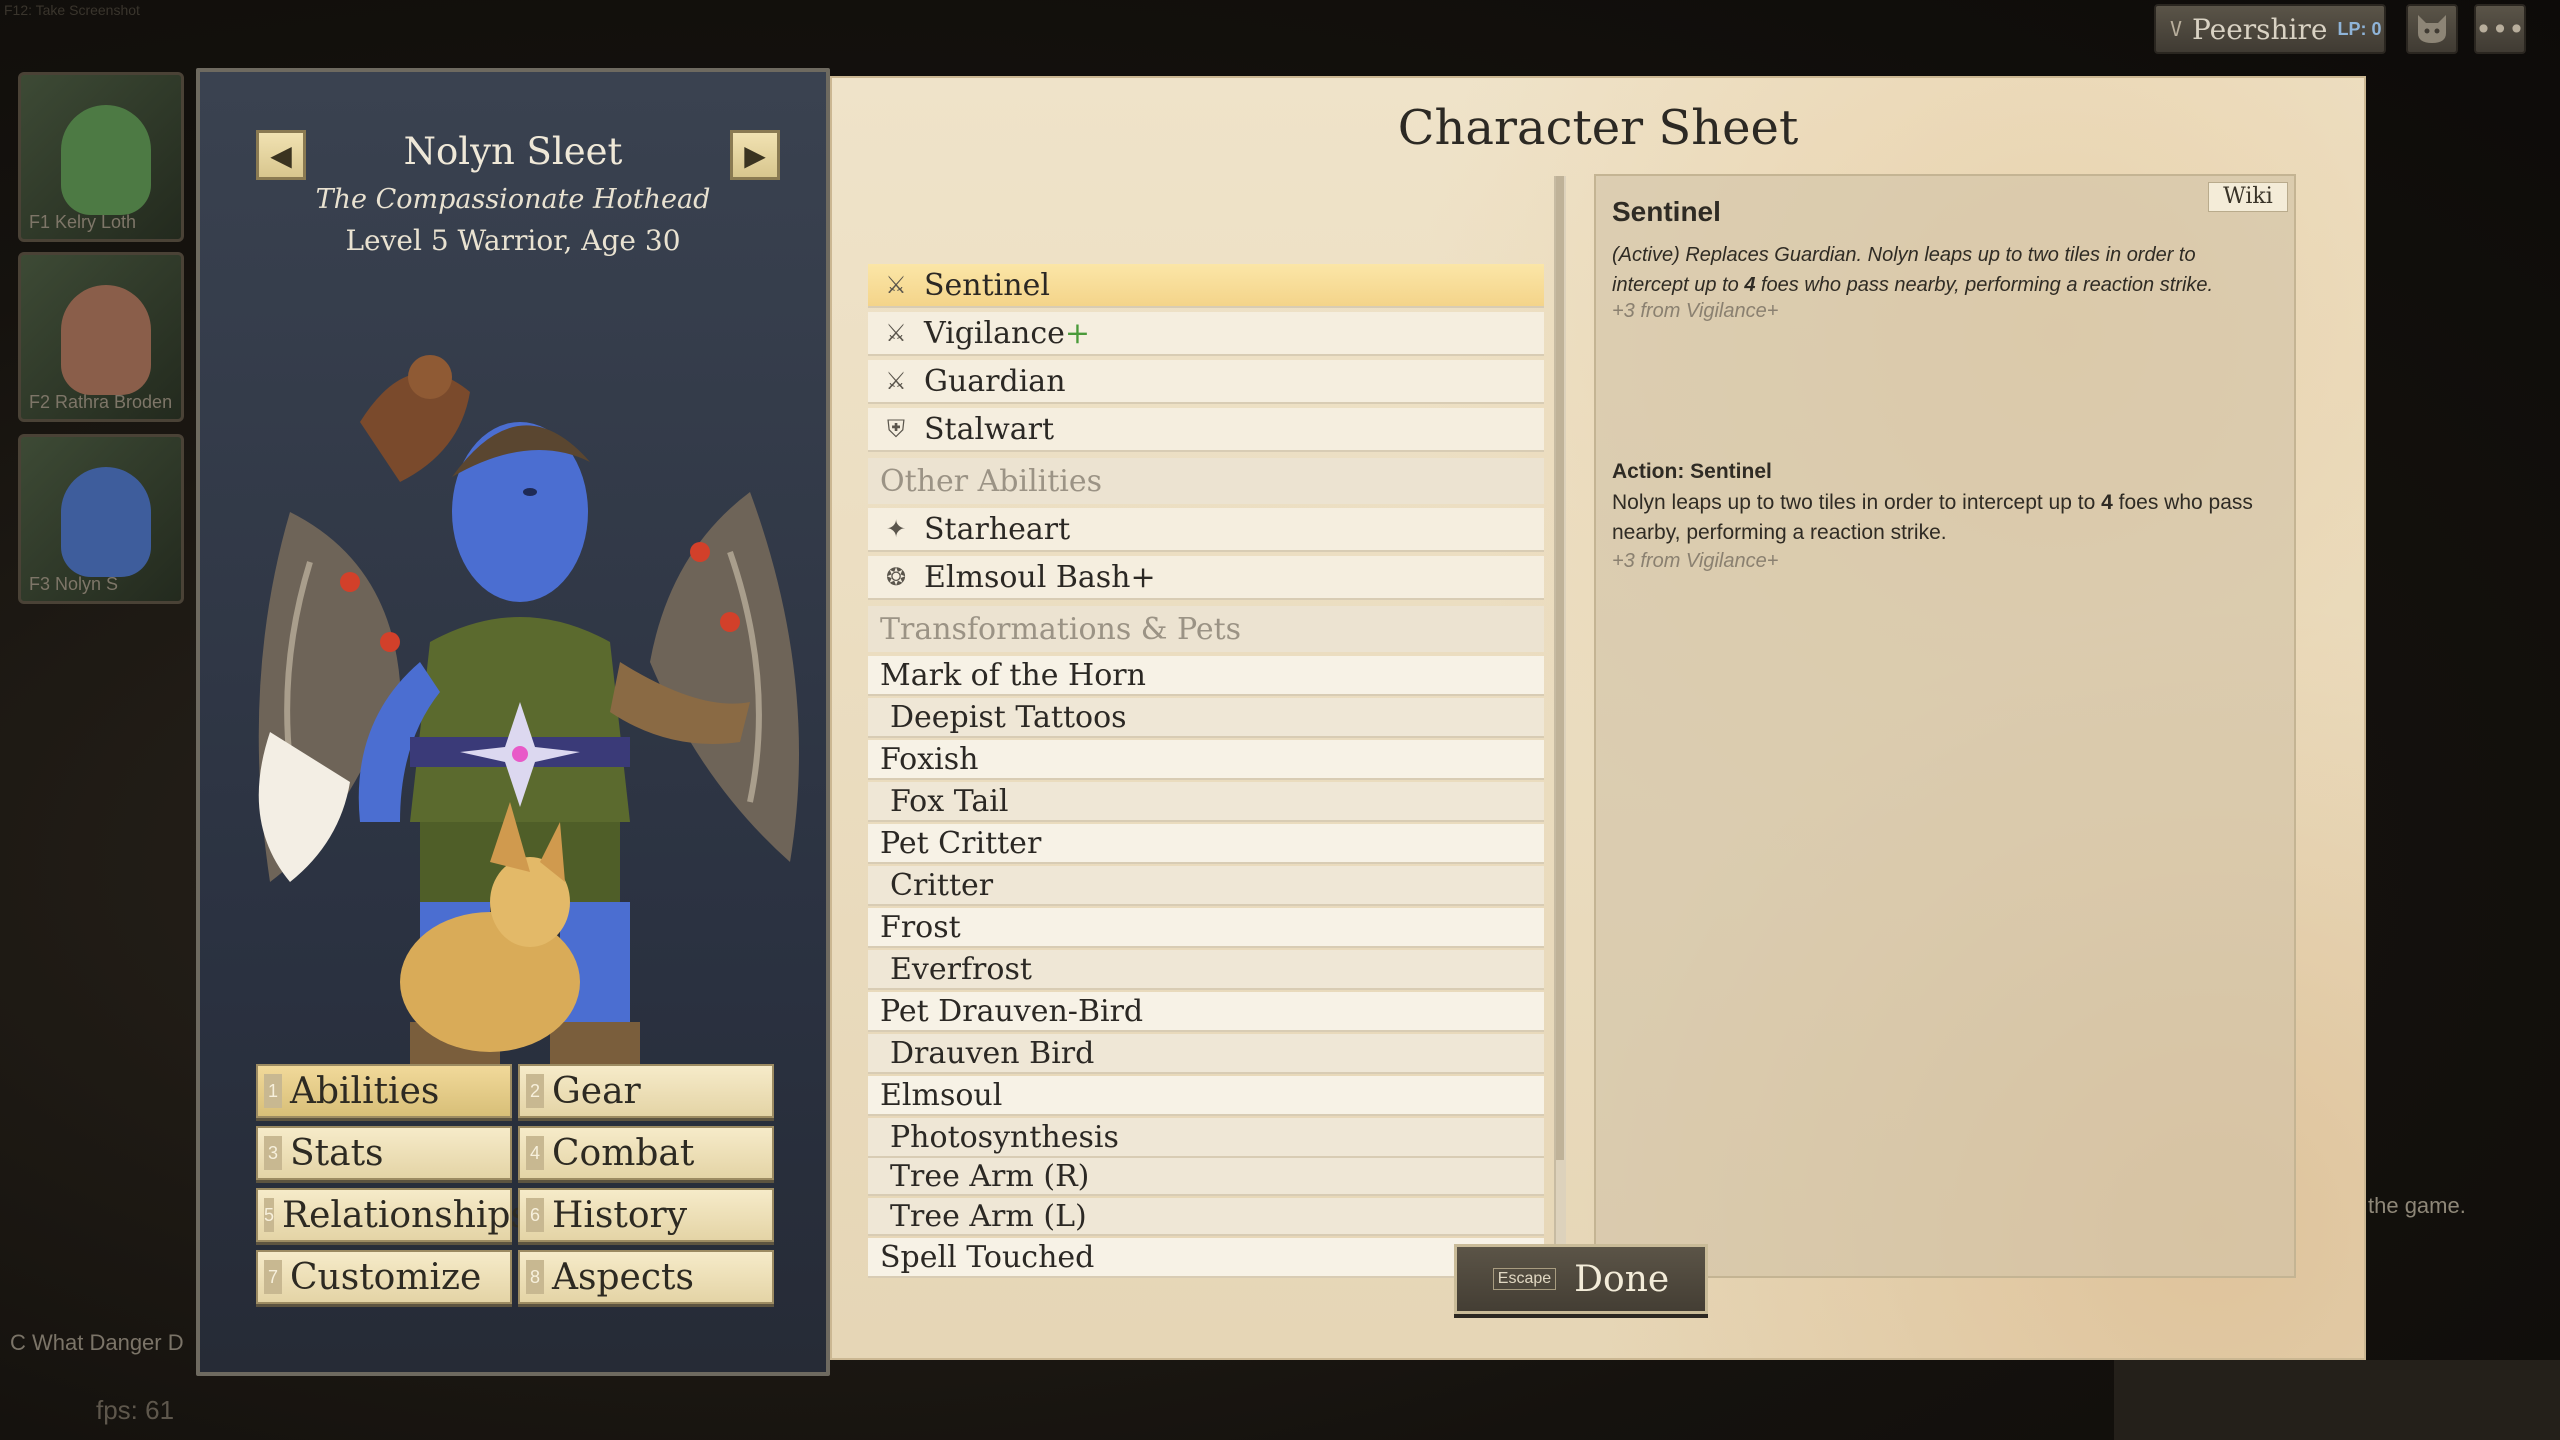 The width and height of the screenshot is (2560, 1440). I want to click on done-label: Done, so click(1622, 1279).